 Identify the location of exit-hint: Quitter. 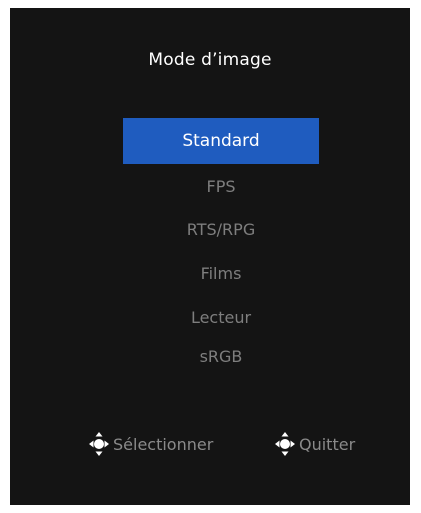
(315, 444).